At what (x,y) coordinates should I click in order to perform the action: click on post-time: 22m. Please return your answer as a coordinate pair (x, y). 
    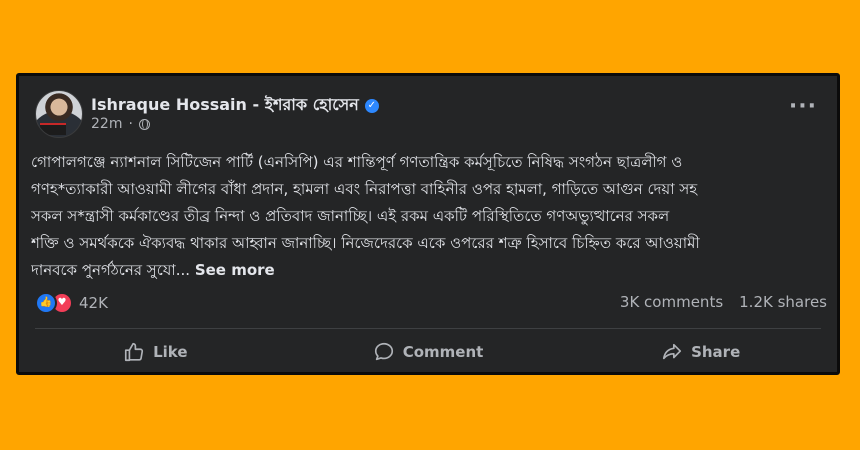
    Looking at the image, I should click on (106, 124).